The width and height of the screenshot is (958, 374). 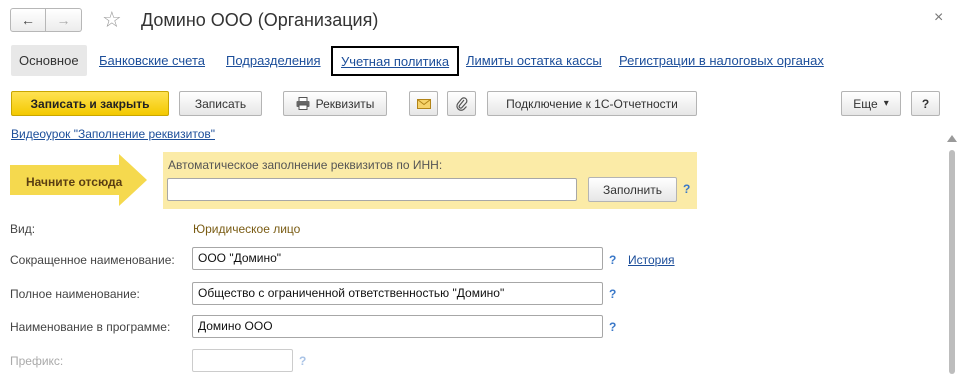 I want to click on program-name-field: Домино ООО, so click(x=397, y=326).